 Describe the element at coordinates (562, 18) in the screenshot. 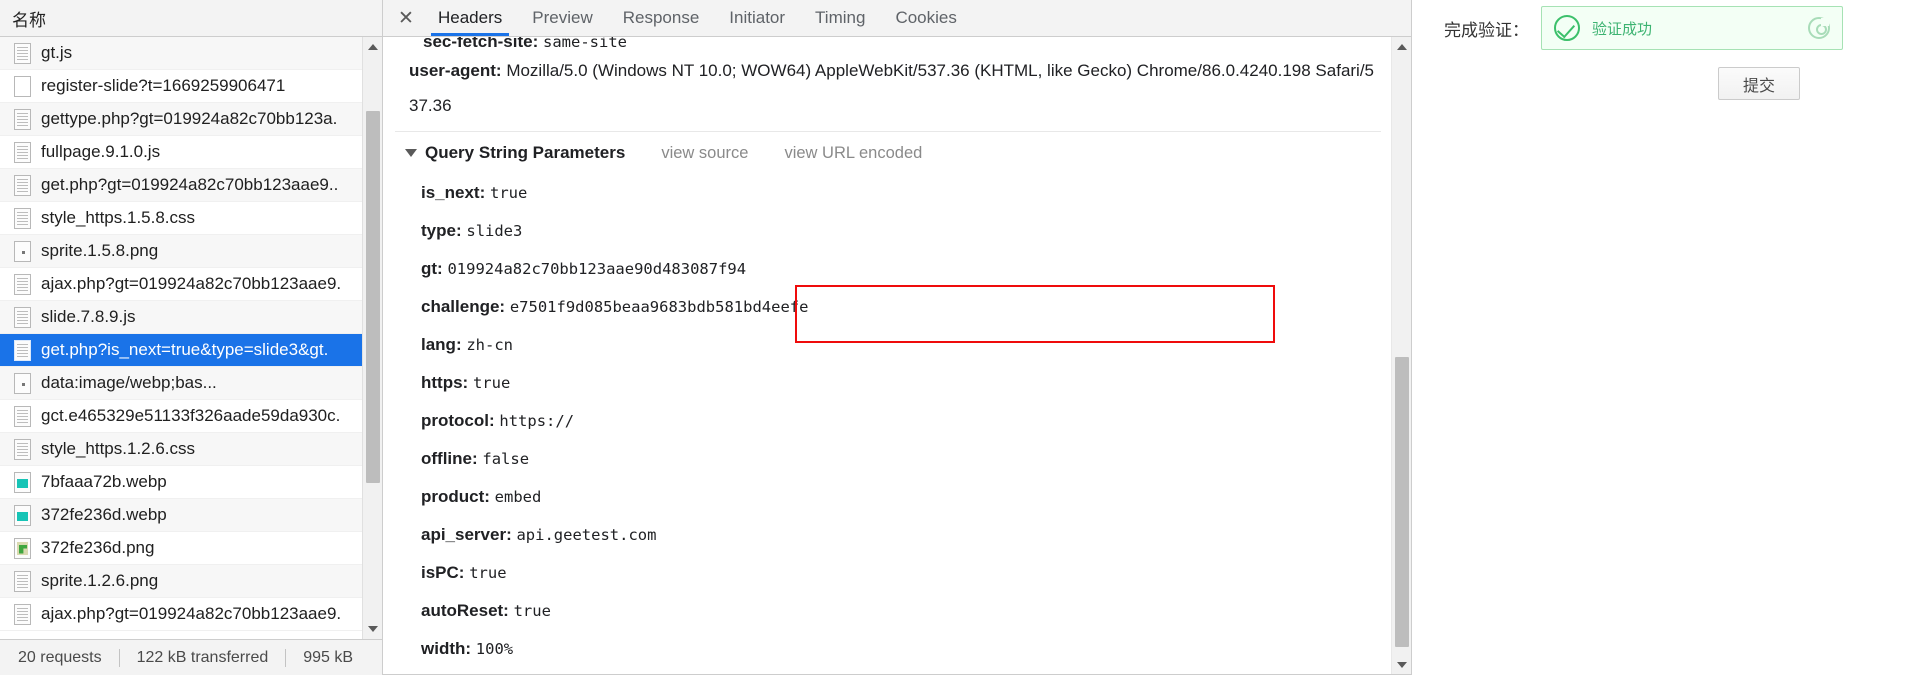

I see `tab-preview: Preview` at that location.